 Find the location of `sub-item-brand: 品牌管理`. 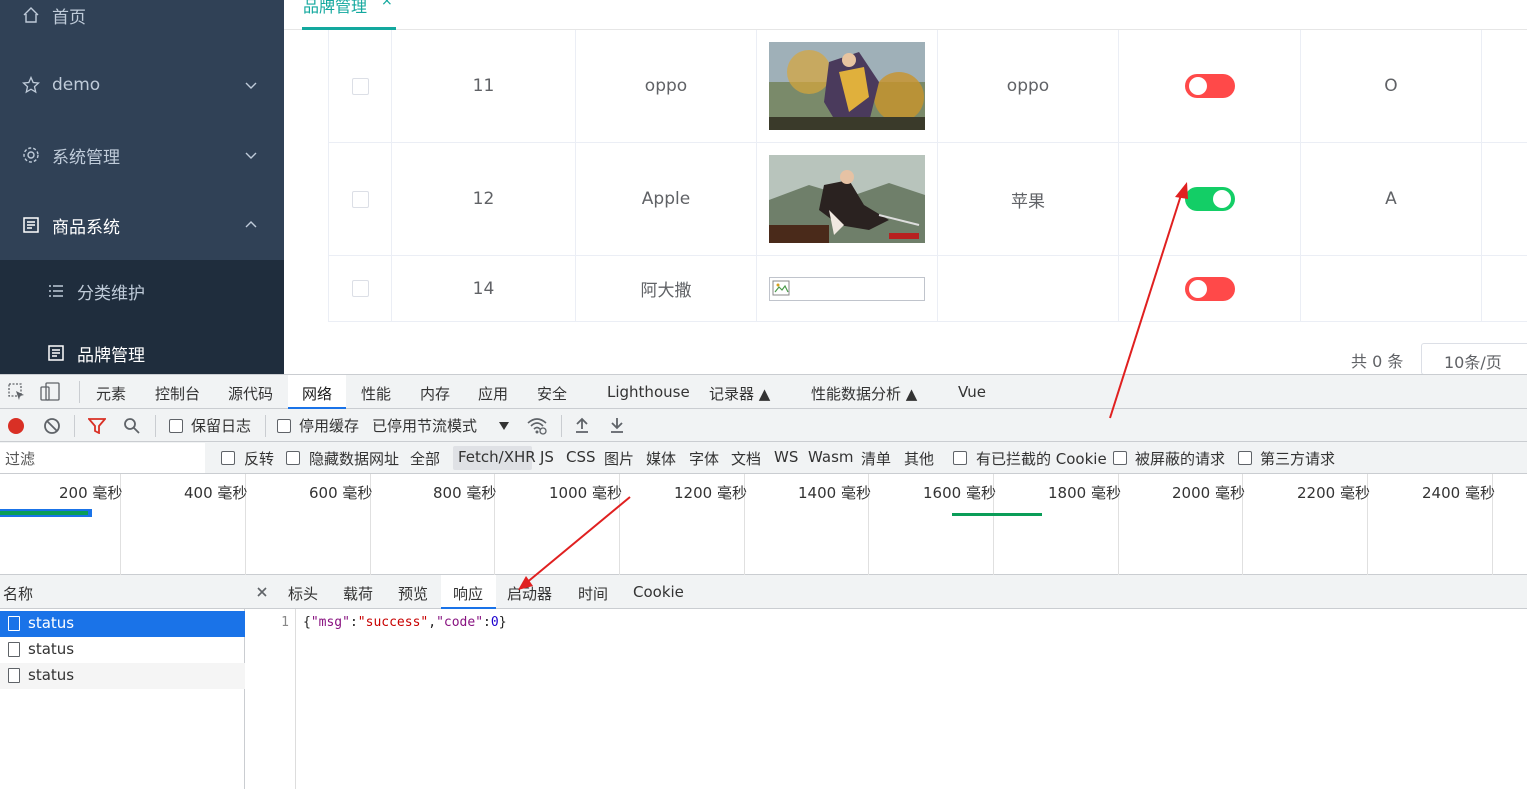

sub-item-brand: 品牌管理 is located at coordinates (142, 348).